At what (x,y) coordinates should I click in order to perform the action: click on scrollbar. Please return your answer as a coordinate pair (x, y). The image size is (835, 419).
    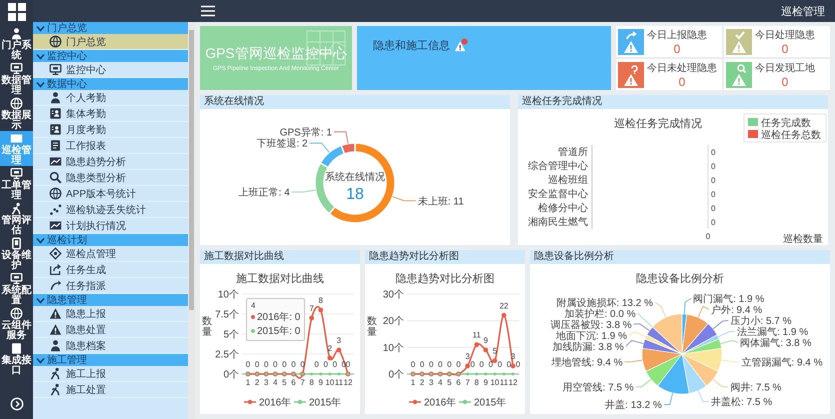
    Looking at the image, I should click on (191, 220).